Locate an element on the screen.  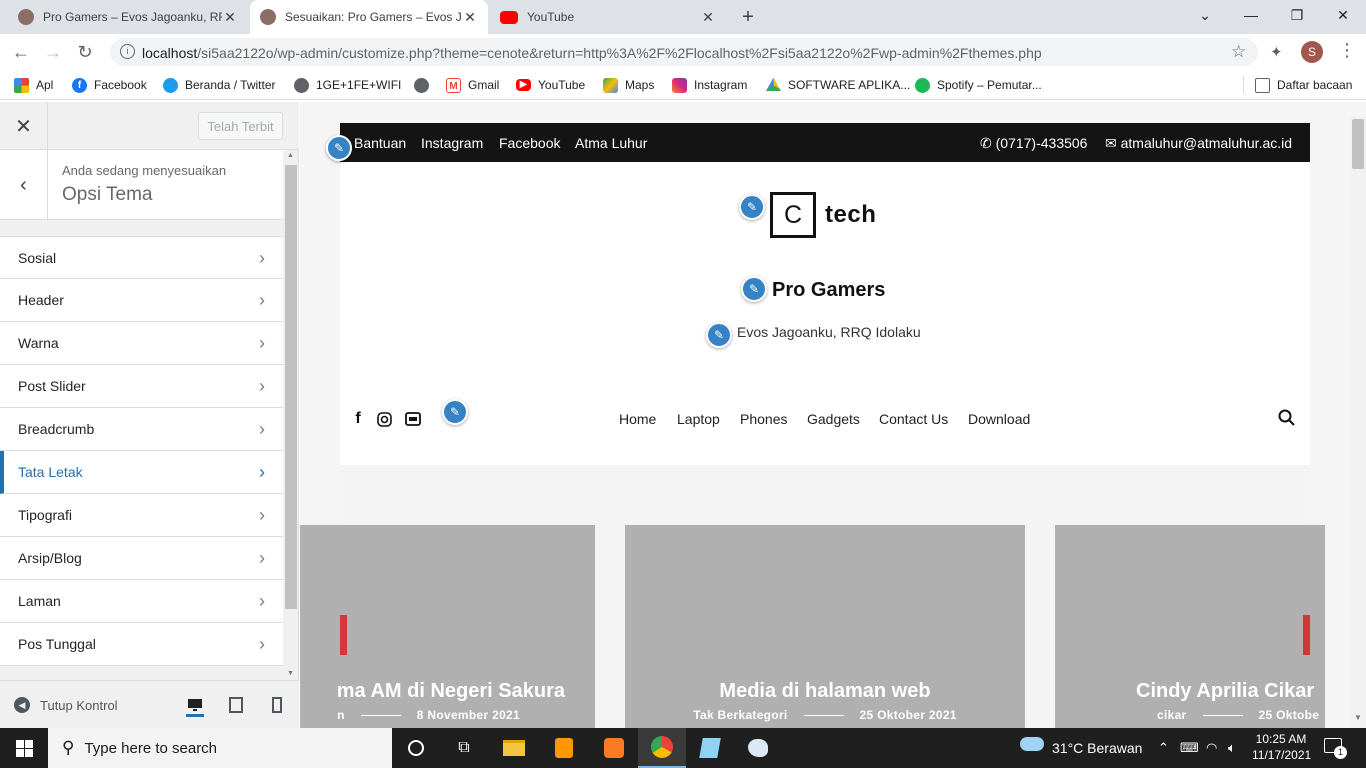
slider-card: Cindy Aprilia Cikar cikar 25 Oktobe is located at coordinates (1190, 626).